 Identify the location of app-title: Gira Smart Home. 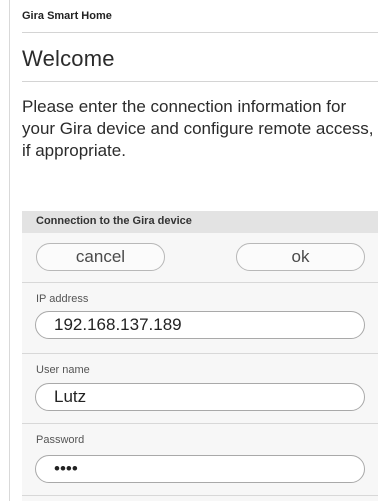
(67, 16).